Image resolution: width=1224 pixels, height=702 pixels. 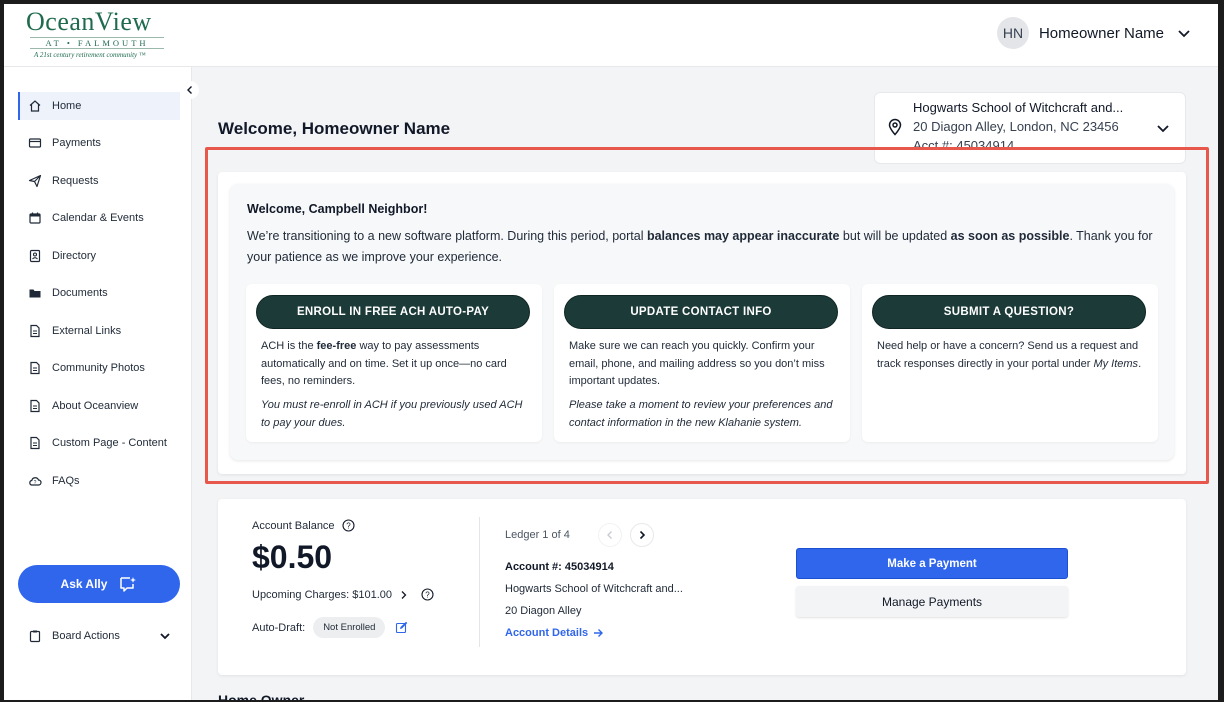 I want to click on sidebar-item-payments: Payments, so click(x=99, y=143).